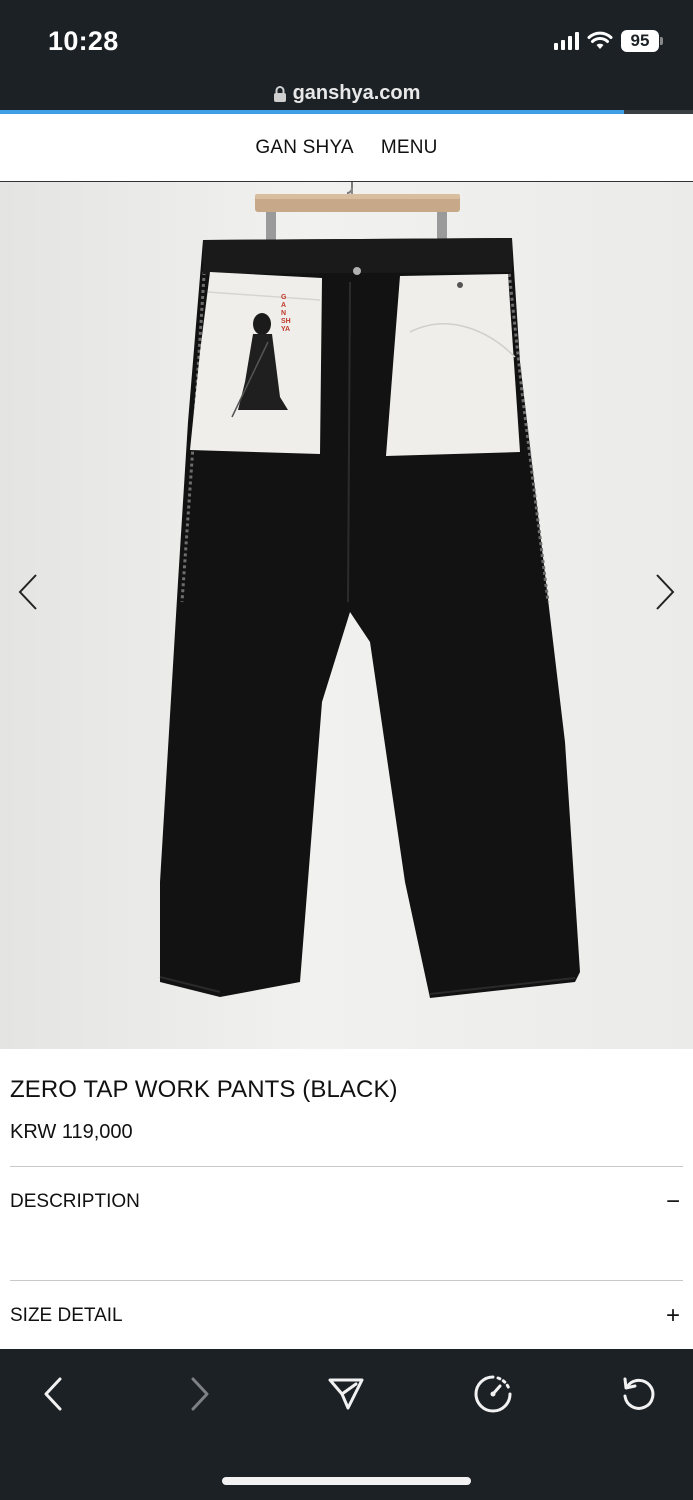 The width and height of the screenshot is (693, 1500). I want to click on battery-level: 95, so click(640, 41).